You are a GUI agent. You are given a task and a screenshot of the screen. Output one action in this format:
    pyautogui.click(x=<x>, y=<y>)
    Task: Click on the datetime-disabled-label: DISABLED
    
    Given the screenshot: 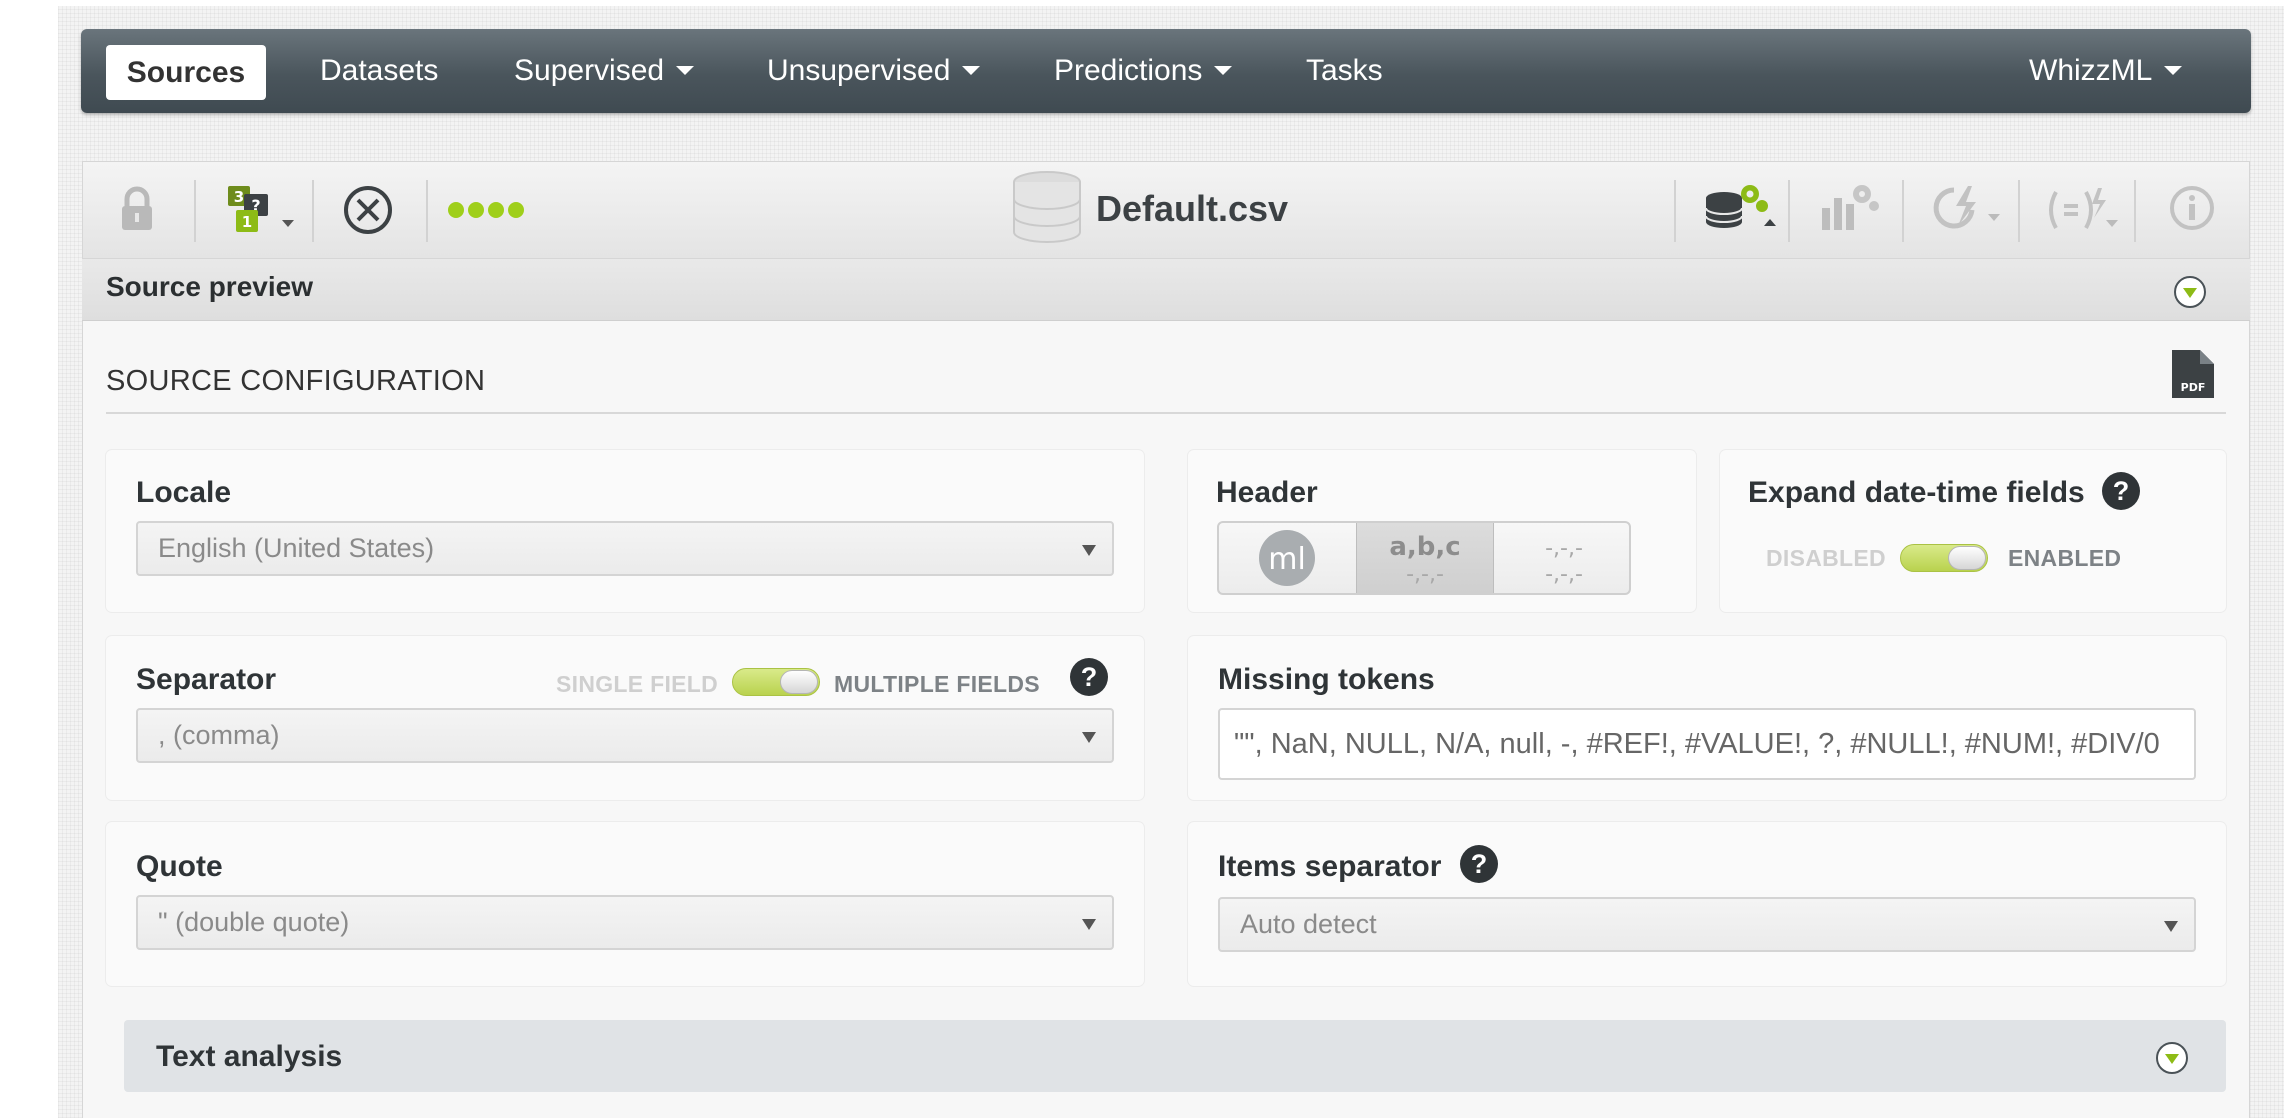 What is the action you would take?
    pyautogui.click(x=1826, y=558)
    